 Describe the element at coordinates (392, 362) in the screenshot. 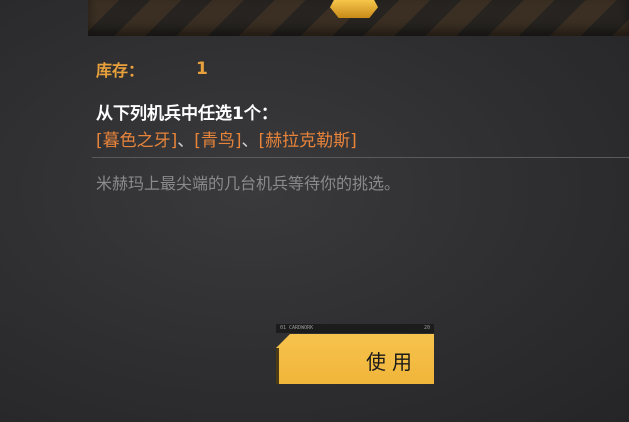

I see `use-button-label: 使用` at that location.